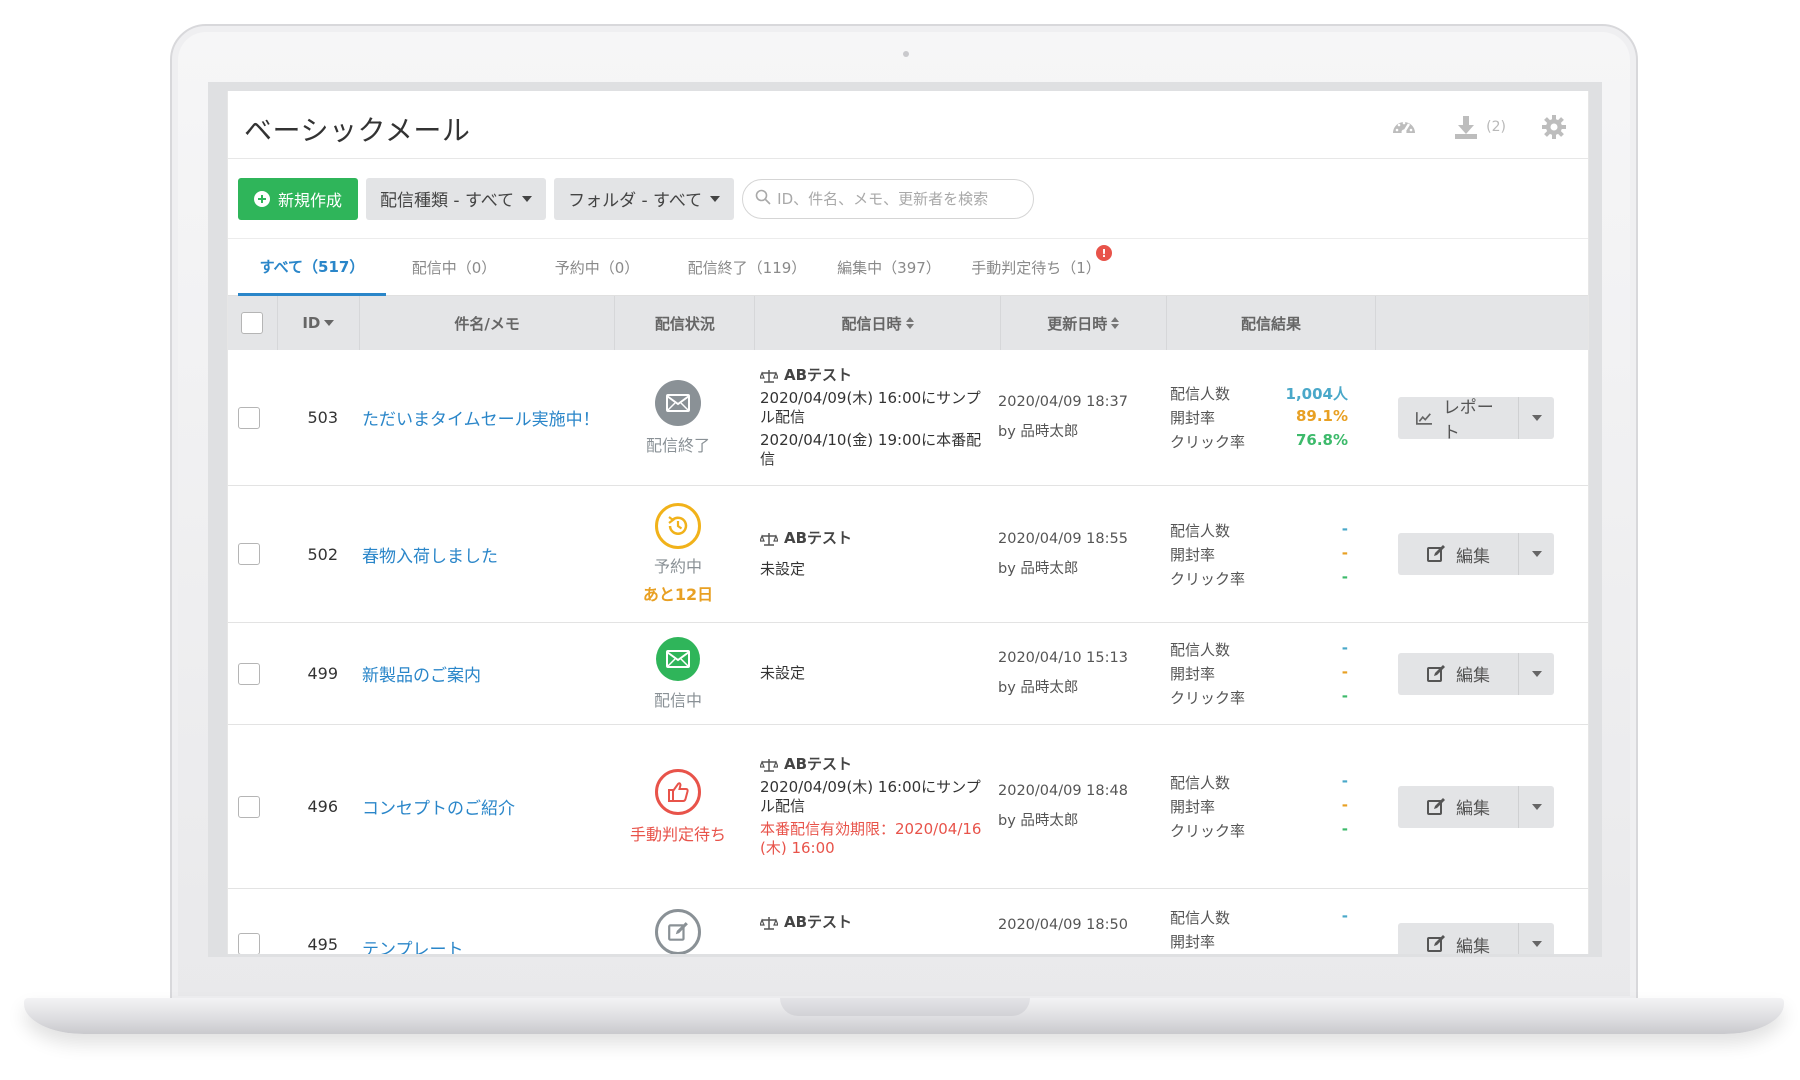  What do you see at coordinates (889, 267) in the screenshot?
I see `tab-editing: 編集中（397）` at bounding box center [889, 267].